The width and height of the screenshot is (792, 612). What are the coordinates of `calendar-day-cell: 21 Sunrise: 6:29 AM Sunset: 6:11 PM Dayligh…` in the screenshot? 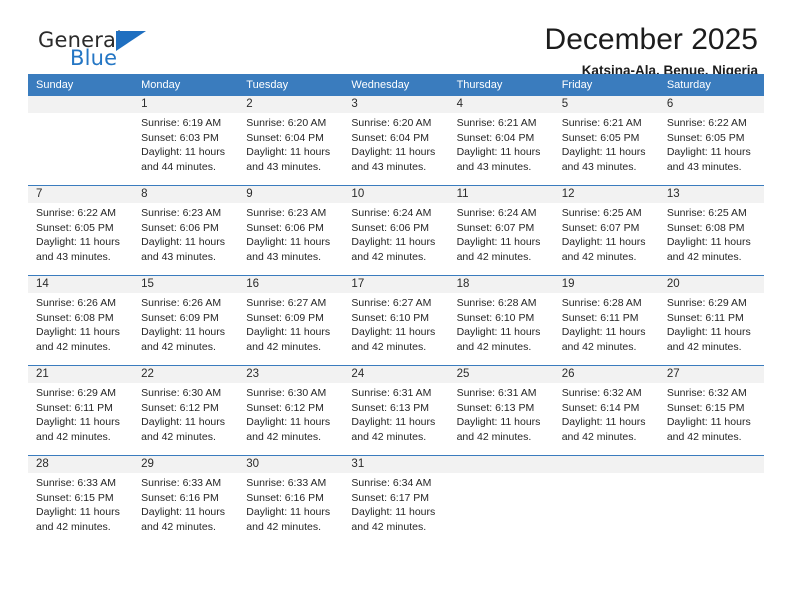 It's located at (81, 410).